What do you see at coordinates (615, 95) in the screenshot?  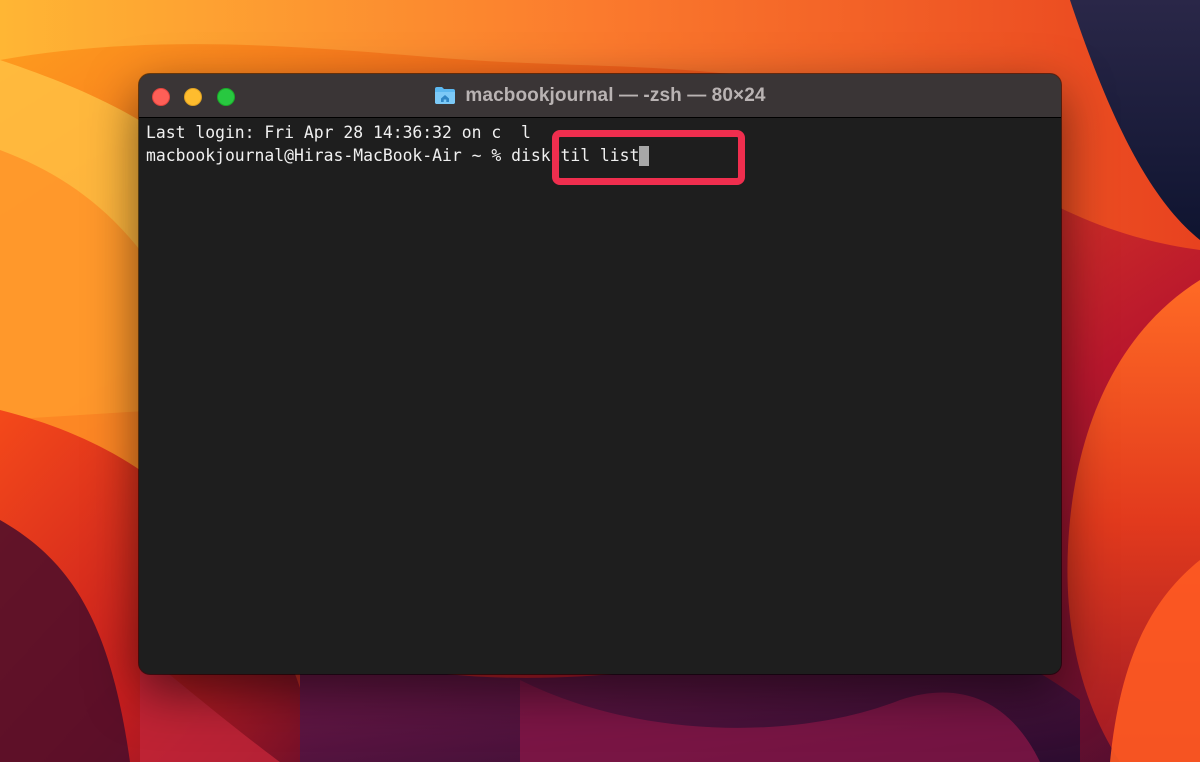 I see `window-title: macbookjournal — -zsh — 80×24` at bounding box center [615, 95].